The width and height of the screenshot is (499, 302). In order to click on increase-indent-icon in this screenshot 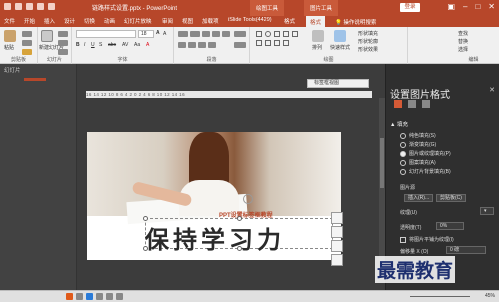, I will do `click(216, 34)`.